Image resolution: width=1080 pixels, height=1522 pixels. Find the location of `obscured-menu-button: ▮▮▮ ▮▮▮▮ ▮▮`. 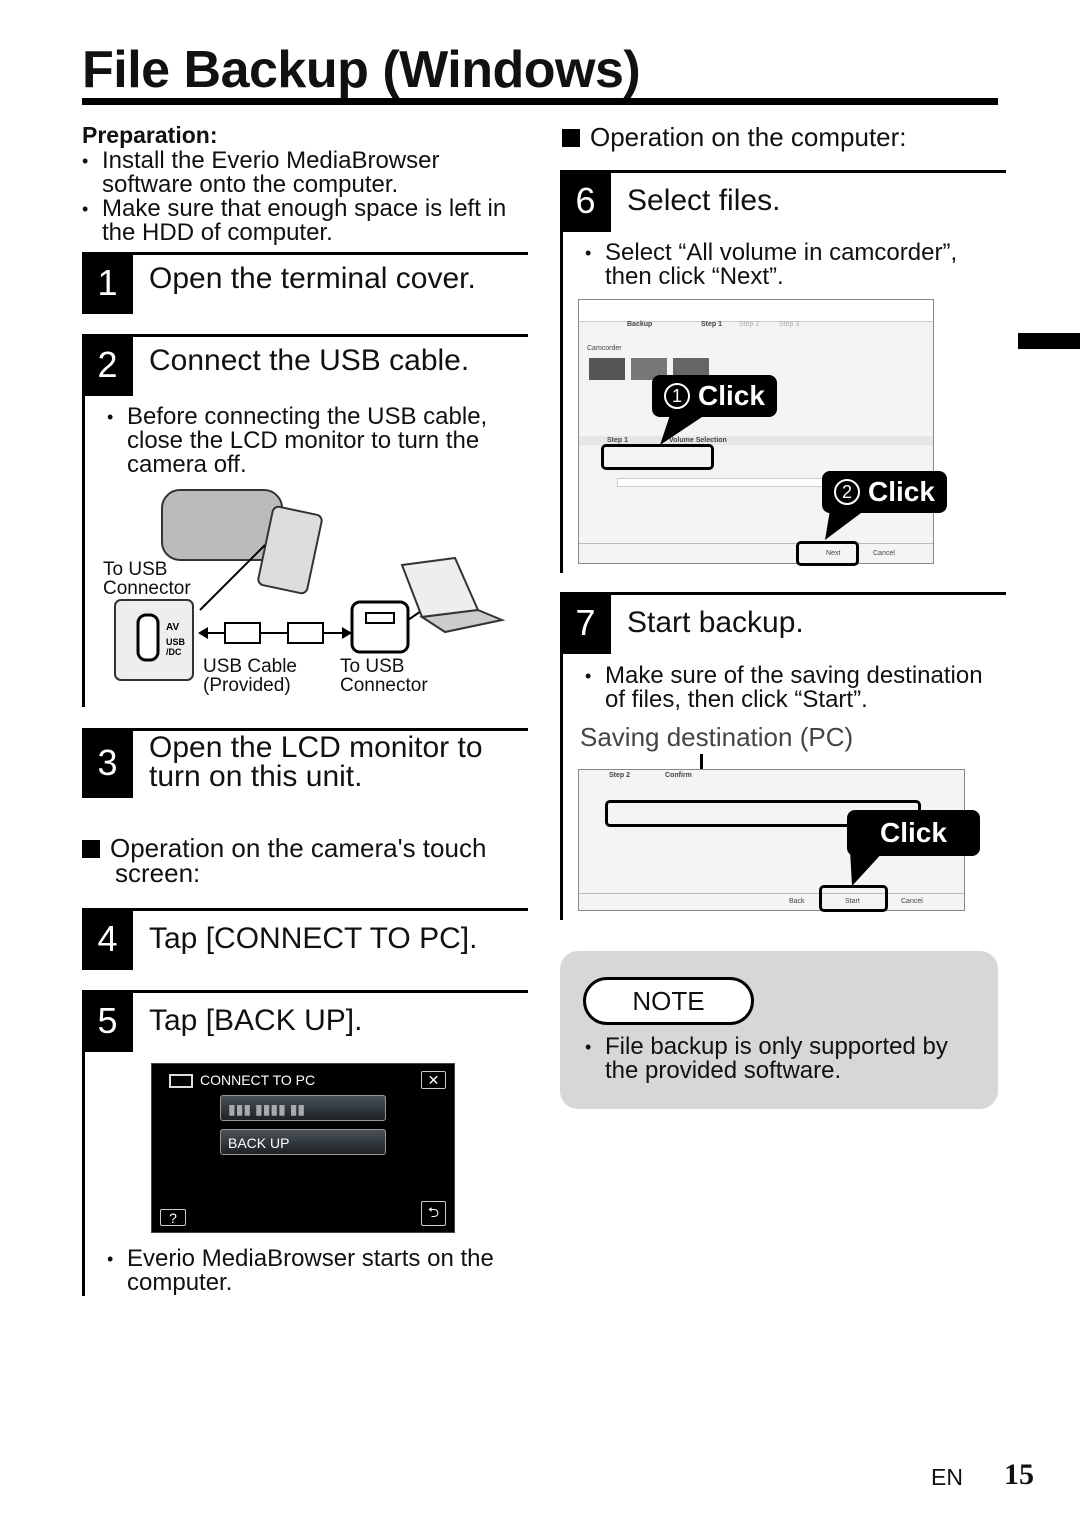

obscured-menu-button: ▮▮▮ ▮▮▮▮ ▮▮ is located at coordinates (303, 1108).